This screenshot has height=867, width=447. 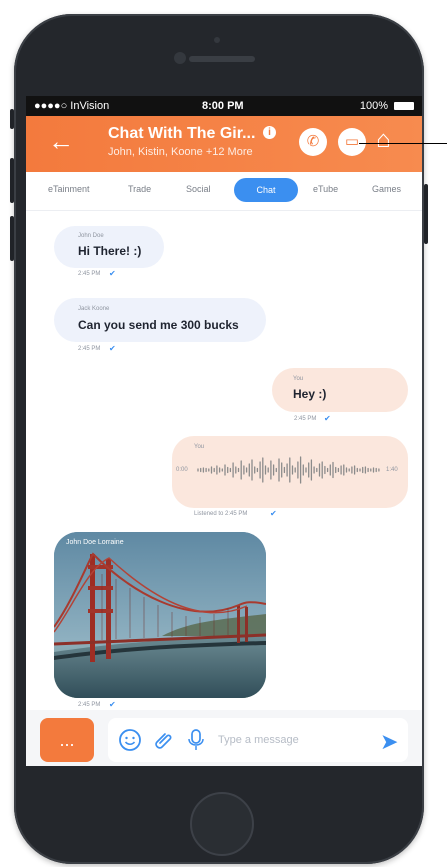 I want to click on message-text: Hi There! :), so click(x=110, y=251).